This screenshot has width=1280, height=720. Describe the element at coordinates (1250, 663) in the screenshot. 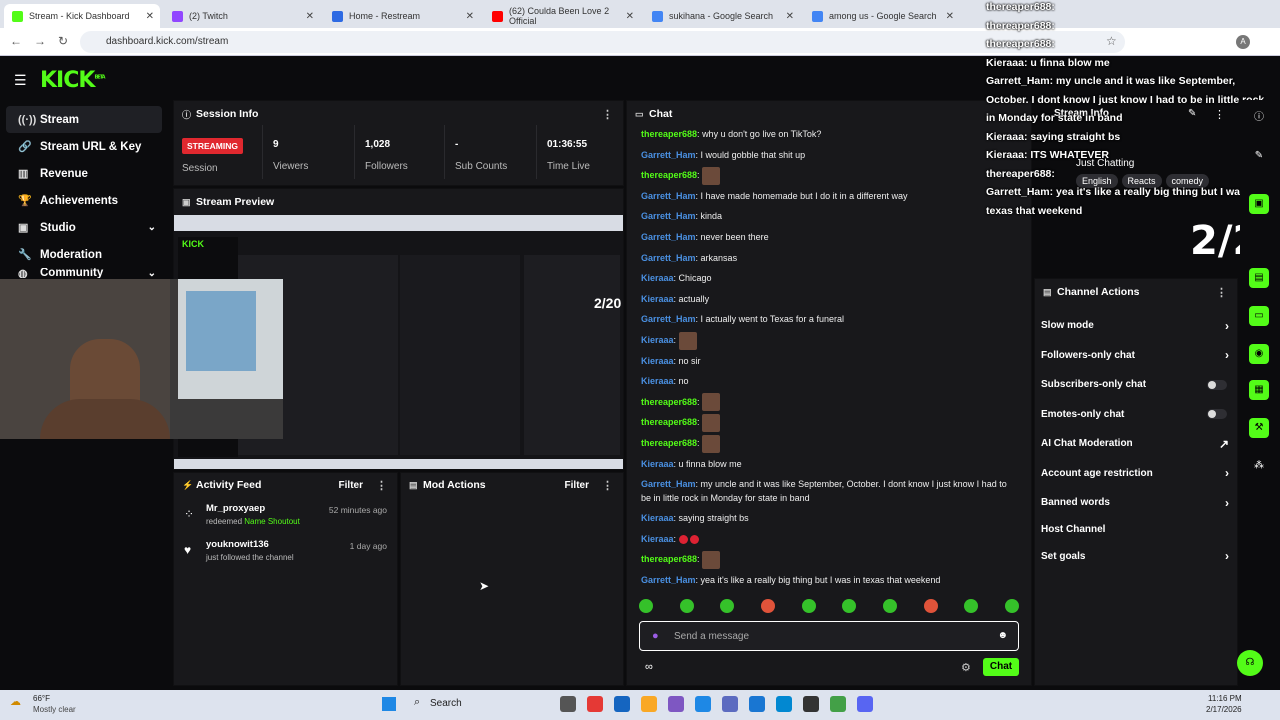

I see `support-icon: ☊` at that location.